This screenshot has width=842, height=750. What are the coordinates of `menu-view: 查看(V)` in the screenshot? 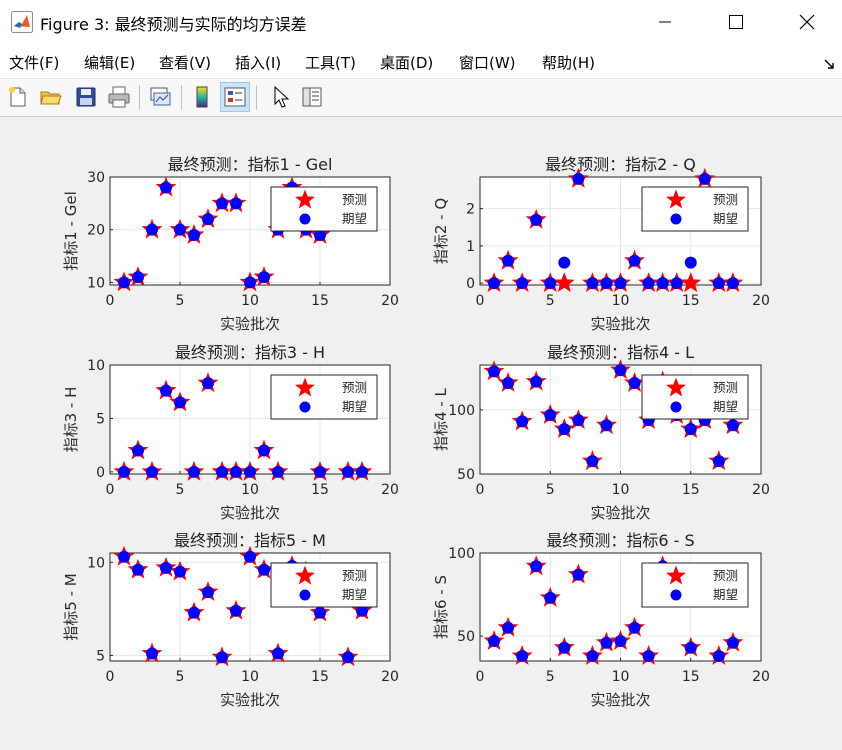 It's located at (185, 62).